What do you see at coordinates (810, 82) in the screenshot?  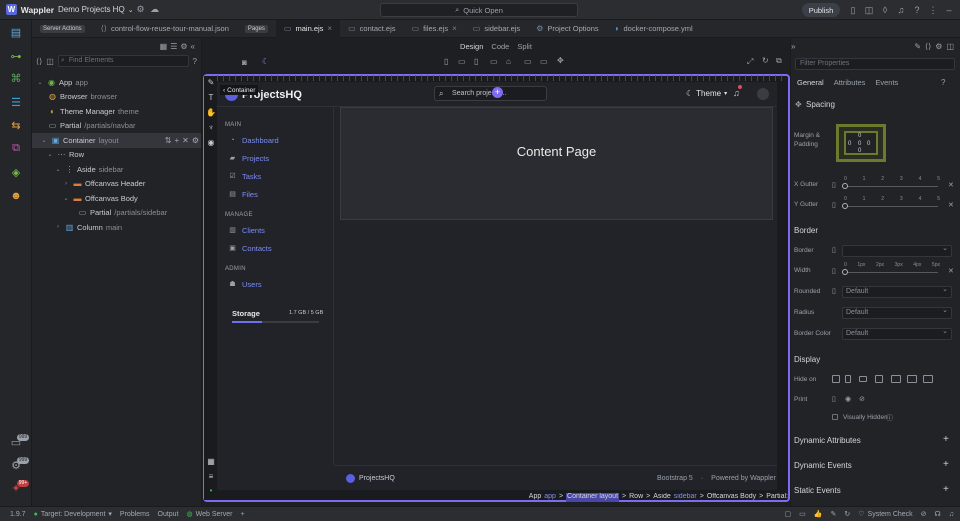 I see `tab-general: General` at bounding box center [810, 82].